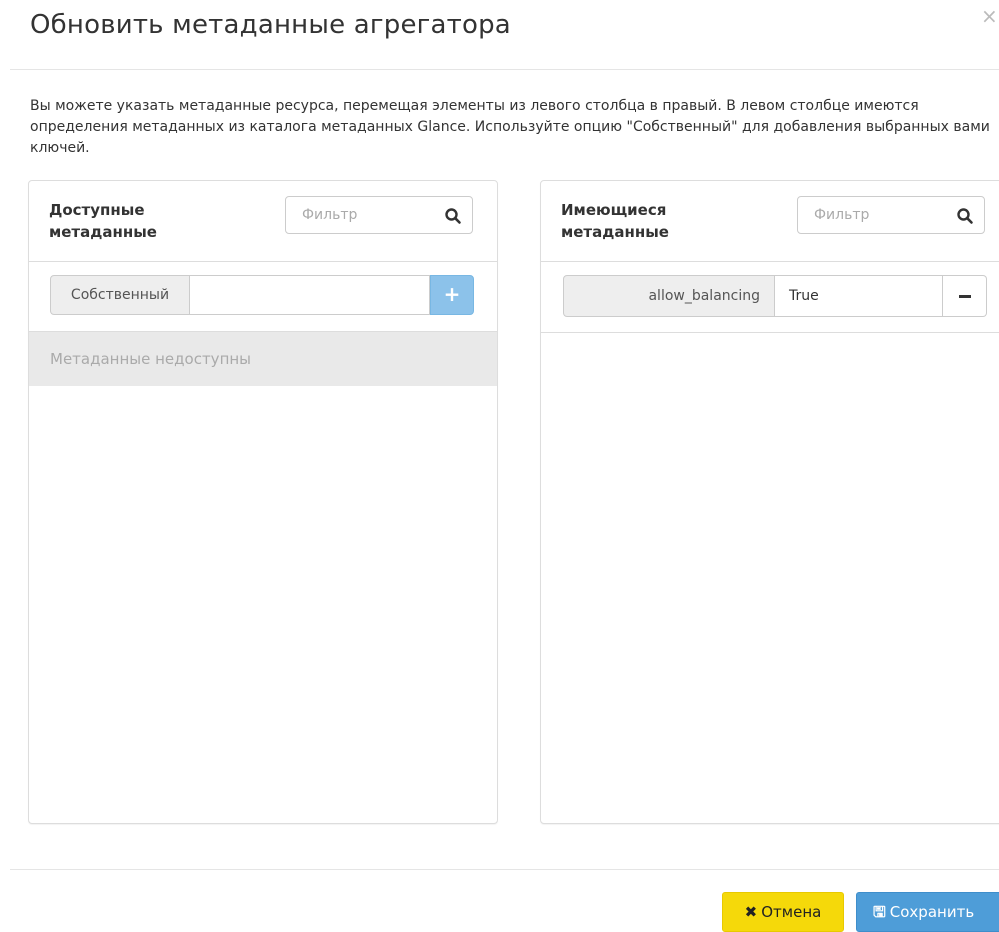  I want to click on custom-key-row: Собственный +, so click(262, 295).